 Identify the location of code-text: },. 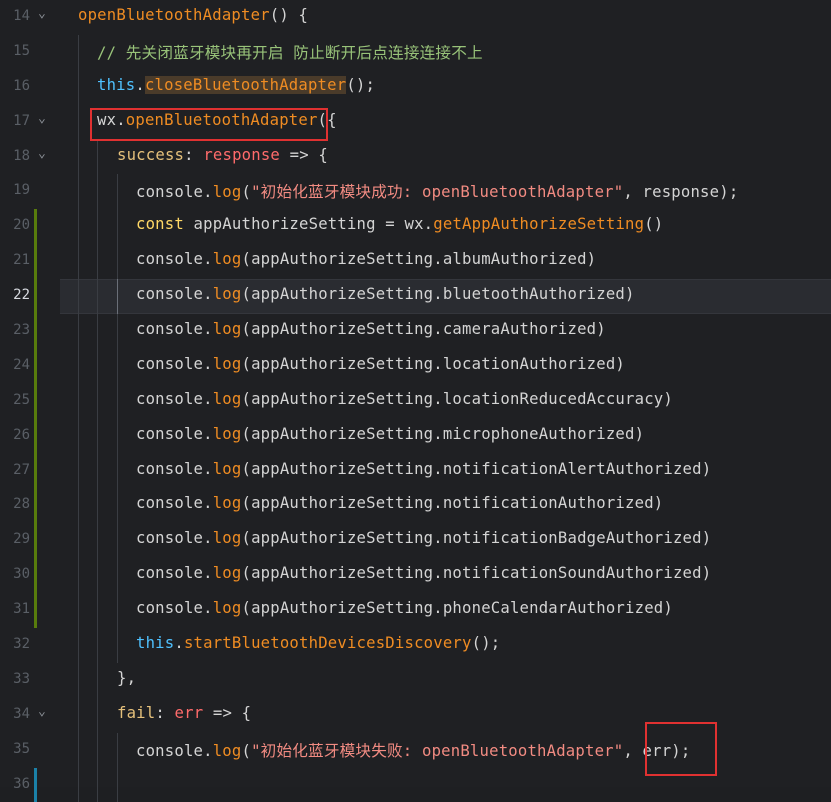
(127, 677).